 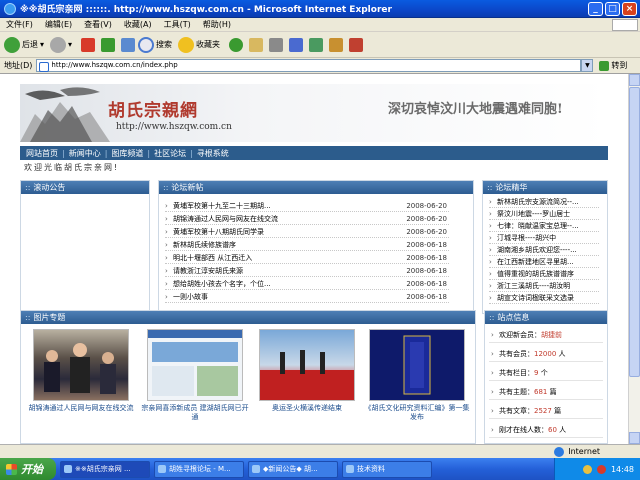 What do you see at coordinates (61, 44) in the screenshot?
I see `forward-button: ▾` at bounding box center [61, 44].